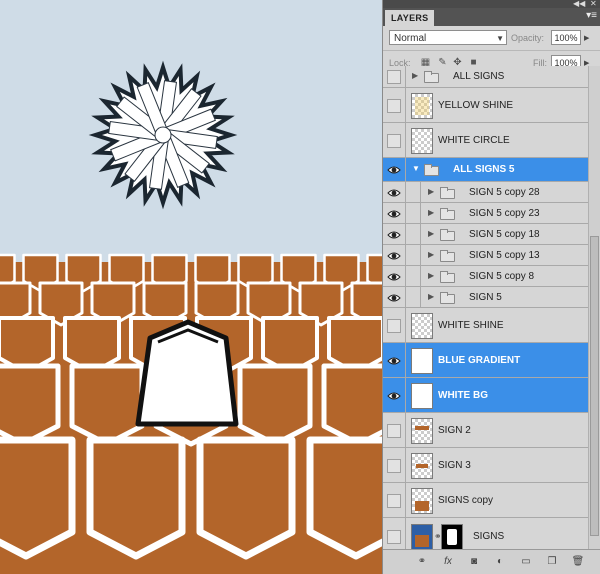  Describe the element at coordinates (594, 386) in the screenshot. I see `scrollbar-thumb` at that location.